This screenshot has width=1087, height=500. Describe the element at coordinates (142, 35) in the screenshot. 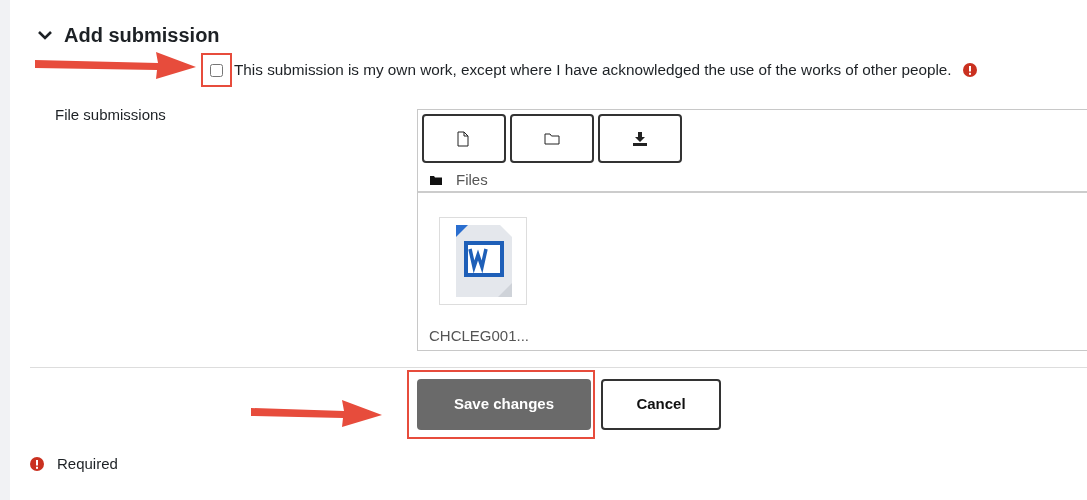

I see `section-title: Add submission` at that location.